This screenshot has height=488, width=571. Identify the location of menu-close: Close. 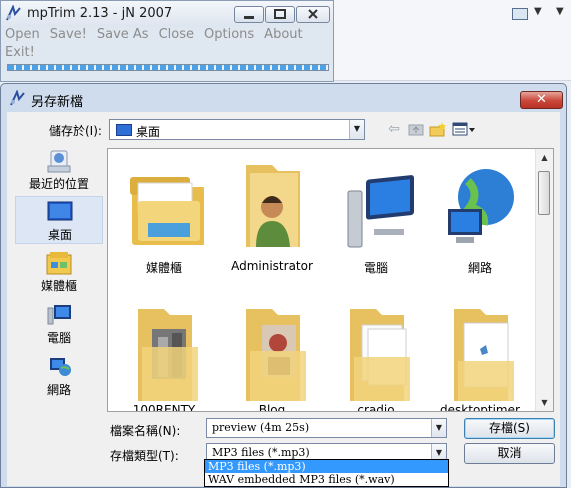
(176, 35).